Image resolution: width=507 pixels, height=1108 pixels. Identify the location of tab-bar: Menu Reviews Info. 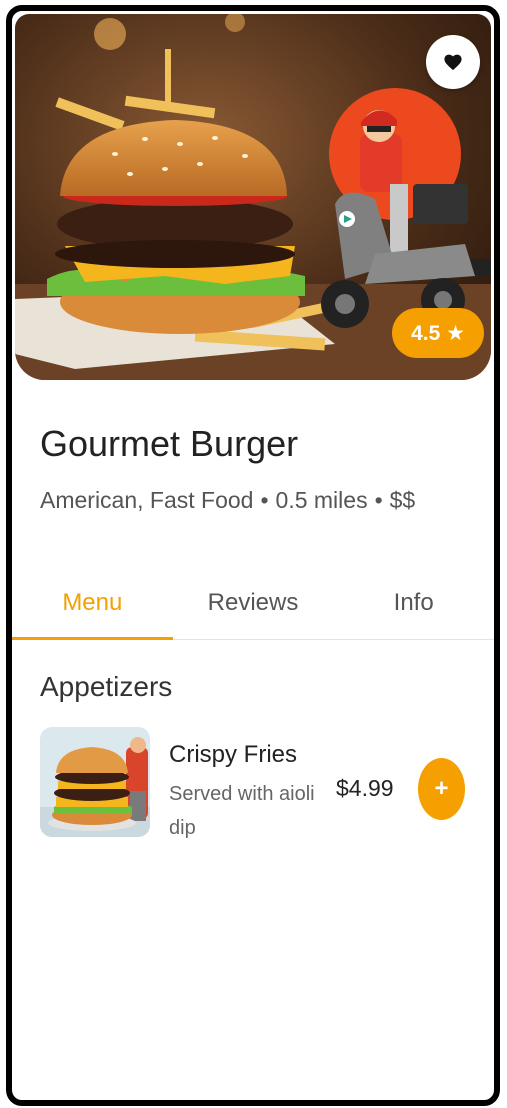
(253, 603).